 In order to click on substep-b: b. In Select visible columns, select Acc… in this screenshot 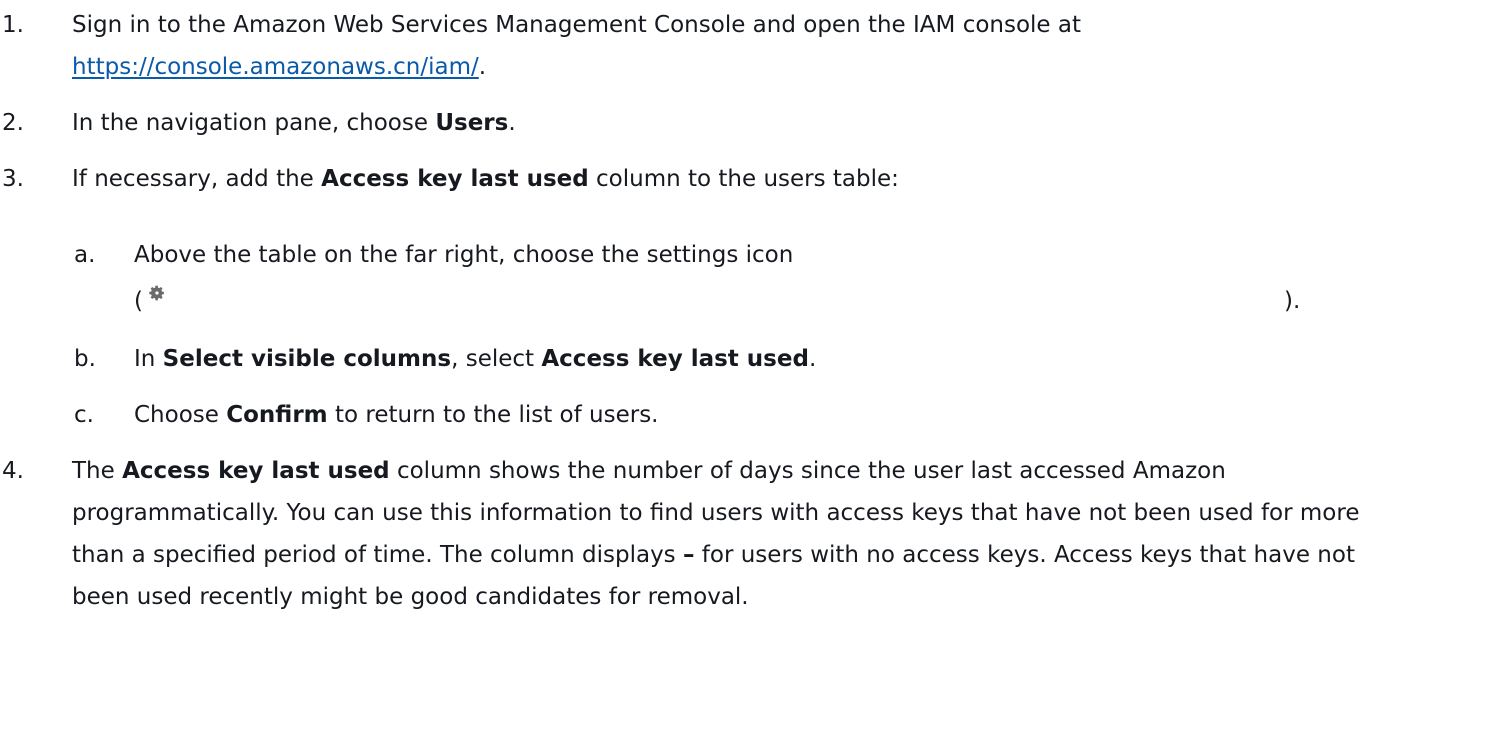, I will do `click(743, 359)`.